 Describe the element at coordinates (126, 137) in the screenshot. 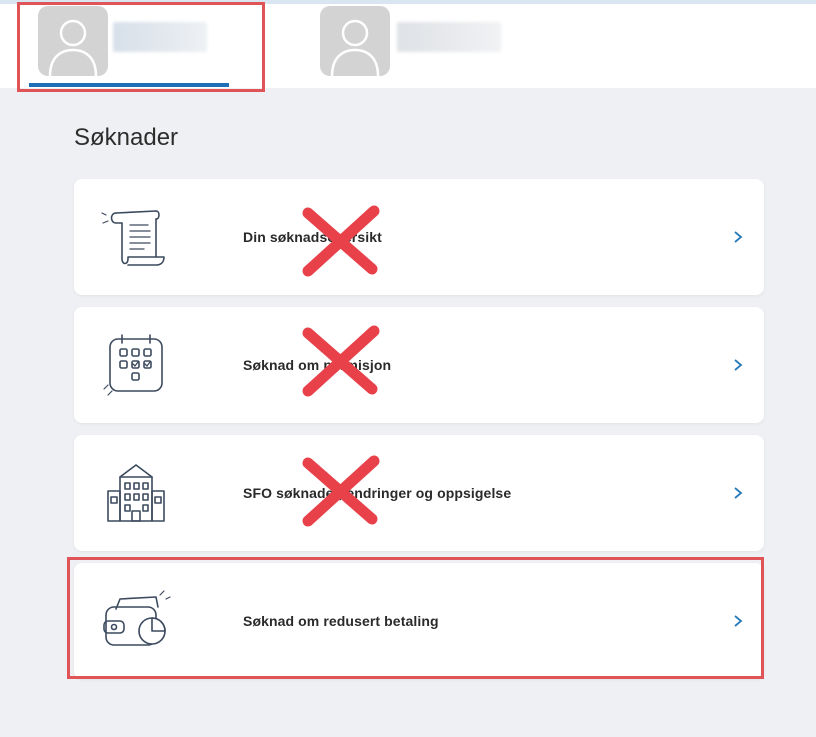

I see `page-title: Søknader` at that location.